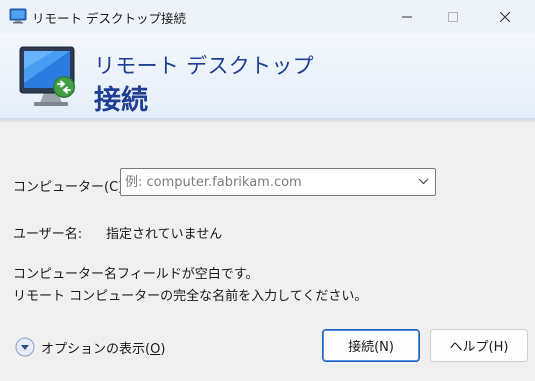 This screenshot has height=381, width=535. I want to click on help-button: ヘルプ(H), so click(479, 345).